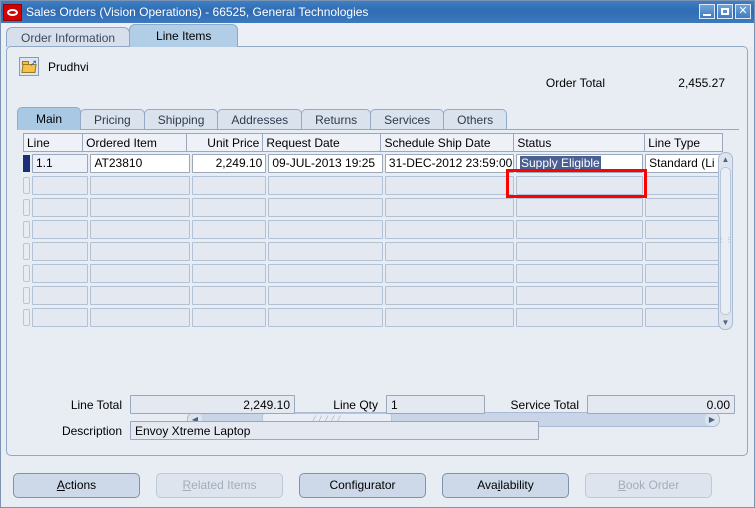 The image size is (755, 508). What do you see at coordinates (683, 163) in the screenshot?
I see `grid-cell: Standard (Li` at bounding box center [683, 163].